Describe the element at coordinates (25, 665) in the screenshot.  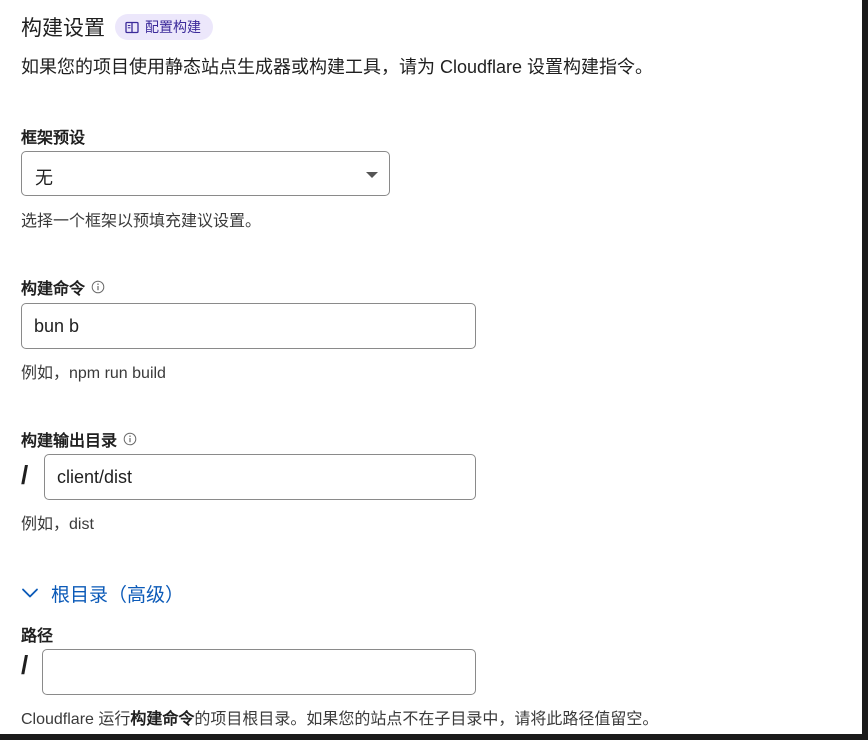
I see `path-prefix: /` at that location.